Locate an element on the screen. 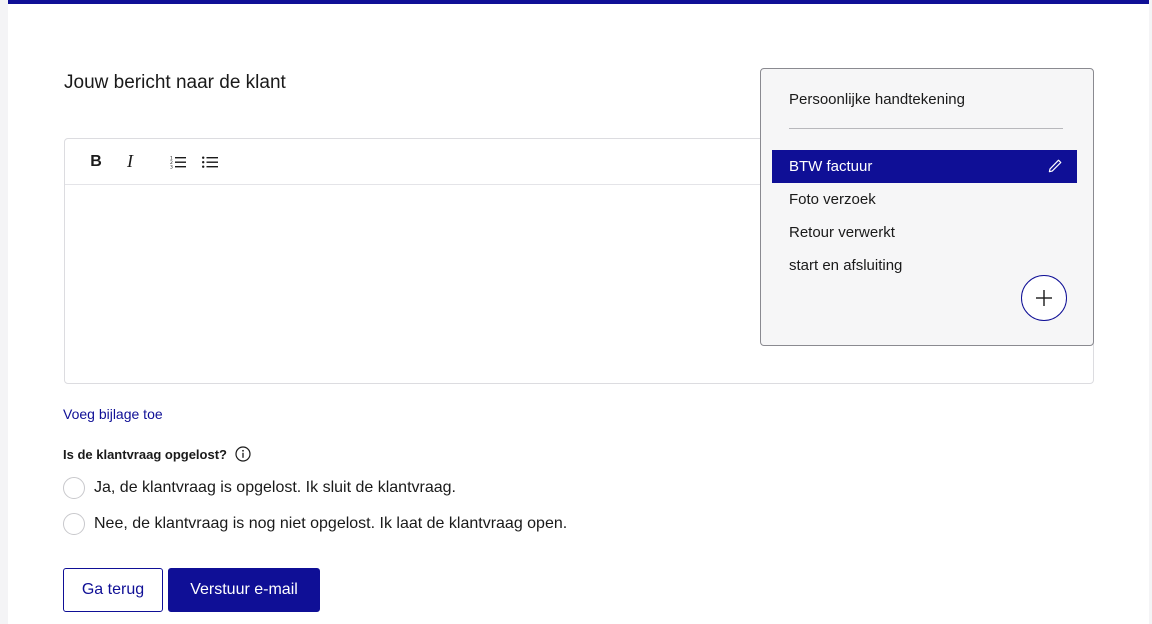 This screenshot has height=624, width=1152. template-item-label: Retour verwerkt is located at coordinates (842, 232).